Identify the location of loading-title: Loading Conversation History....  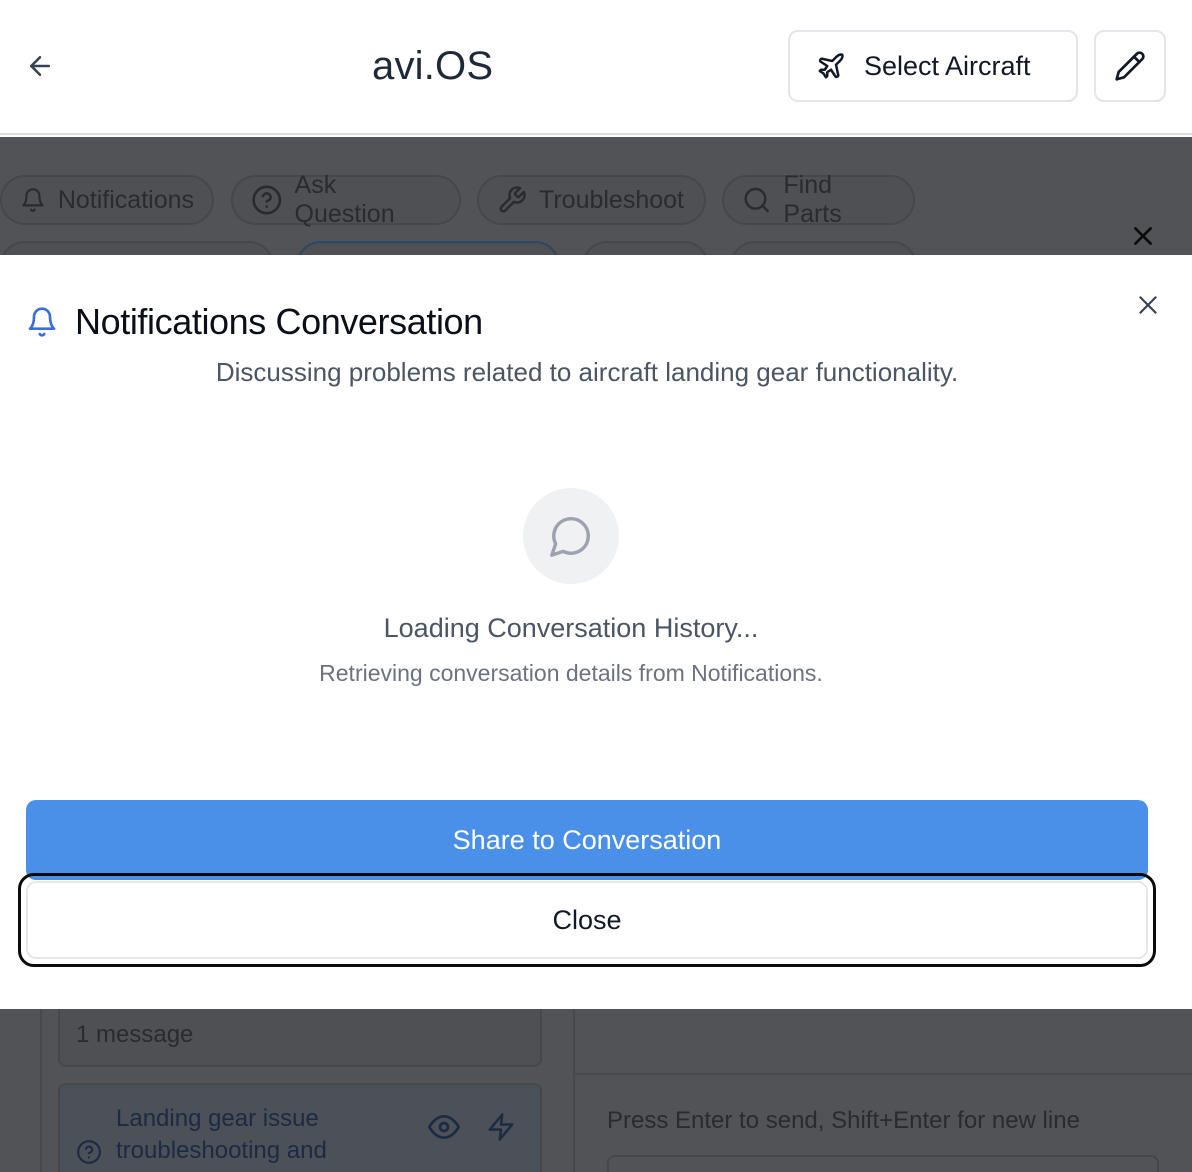
(571, 628).